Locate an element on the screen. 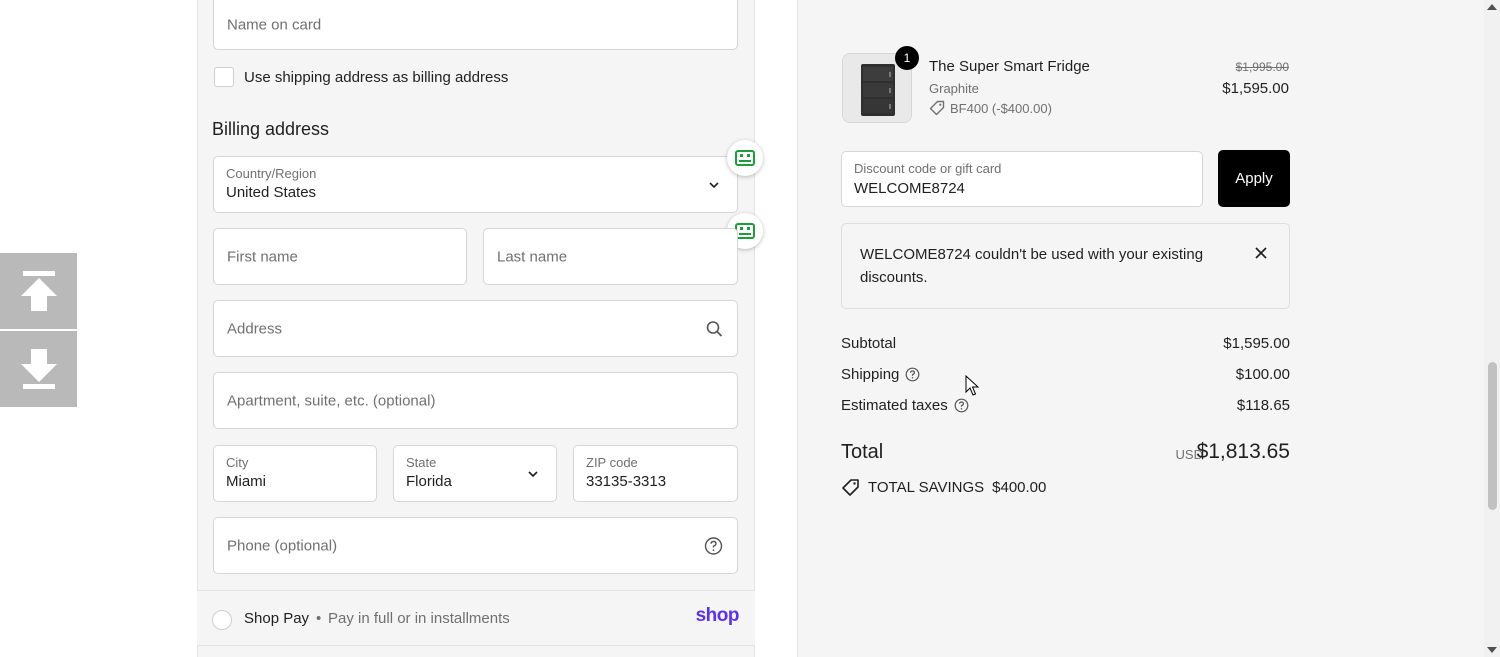  arrow-up-icon is located at coordinates (38, 291).